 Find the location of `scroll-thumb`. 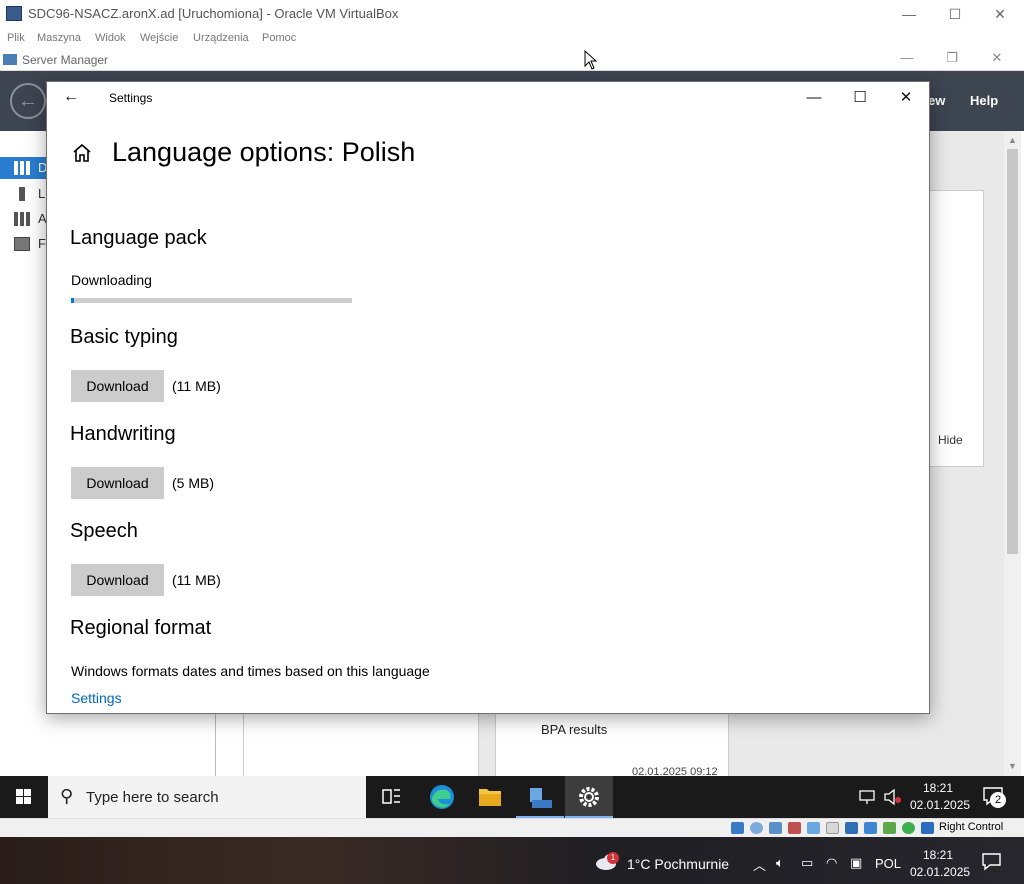

scroll-thumb is located at coordinates (1012, 351).